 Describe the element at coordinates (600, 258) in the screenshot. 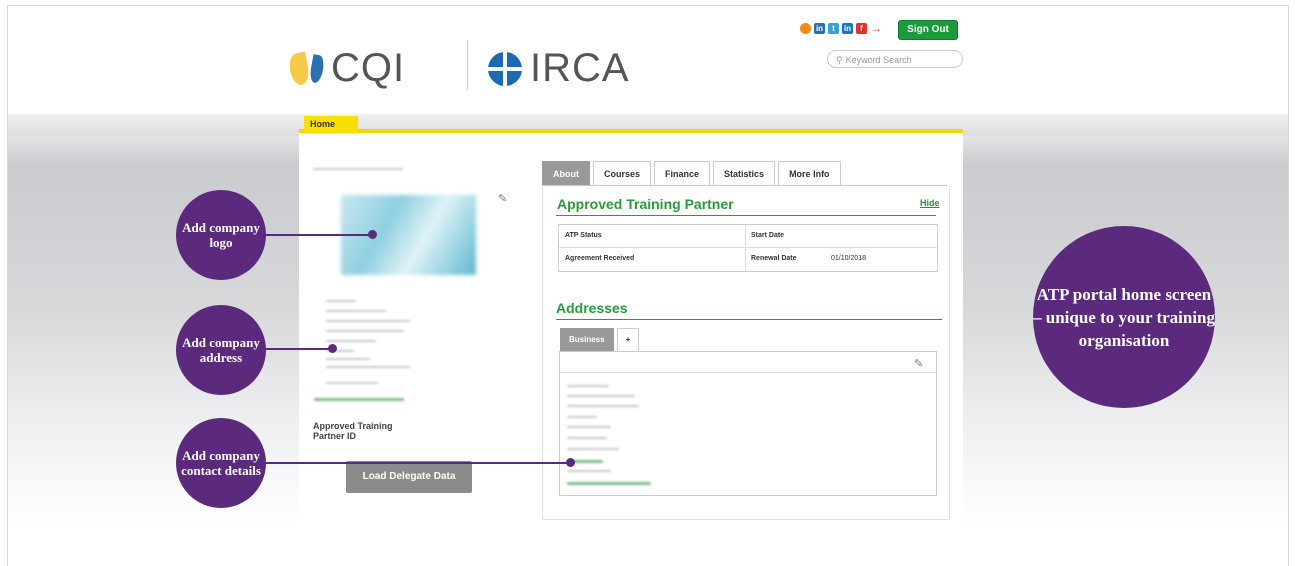

I see `agreement-received-label: Agreement Received` at that location.